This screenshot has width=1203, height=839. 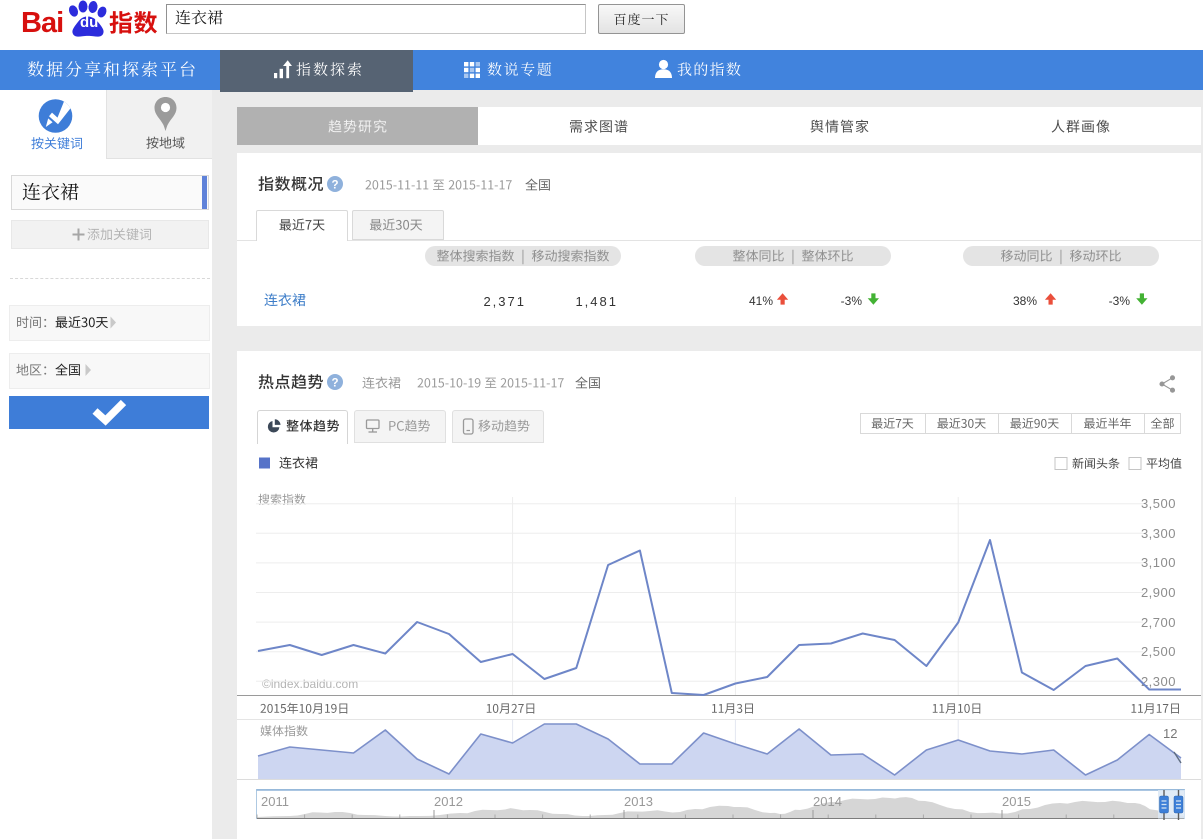 What do you see at coordinates (638, 801) in the screenshot?
I see `svg-text: 2013` at bounding box center [638, 801].